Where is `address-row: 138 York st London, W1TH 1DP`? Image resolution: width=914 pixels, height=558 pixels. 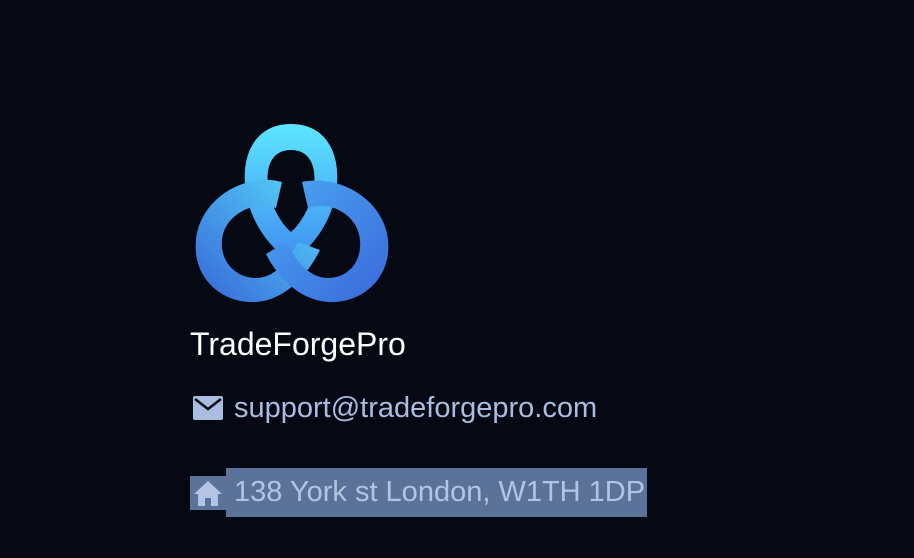 address-row: 138 York st London, W1TH 1DP is located at coordinates (419, 492).